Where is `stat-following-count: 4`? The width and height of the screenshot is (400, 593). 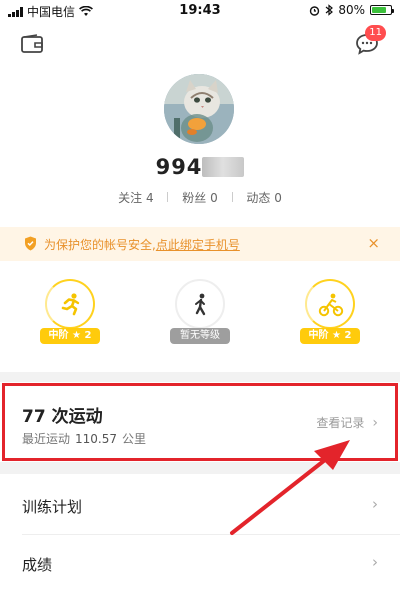
stat-following-count: 4 is located at coordinates (149, 198).